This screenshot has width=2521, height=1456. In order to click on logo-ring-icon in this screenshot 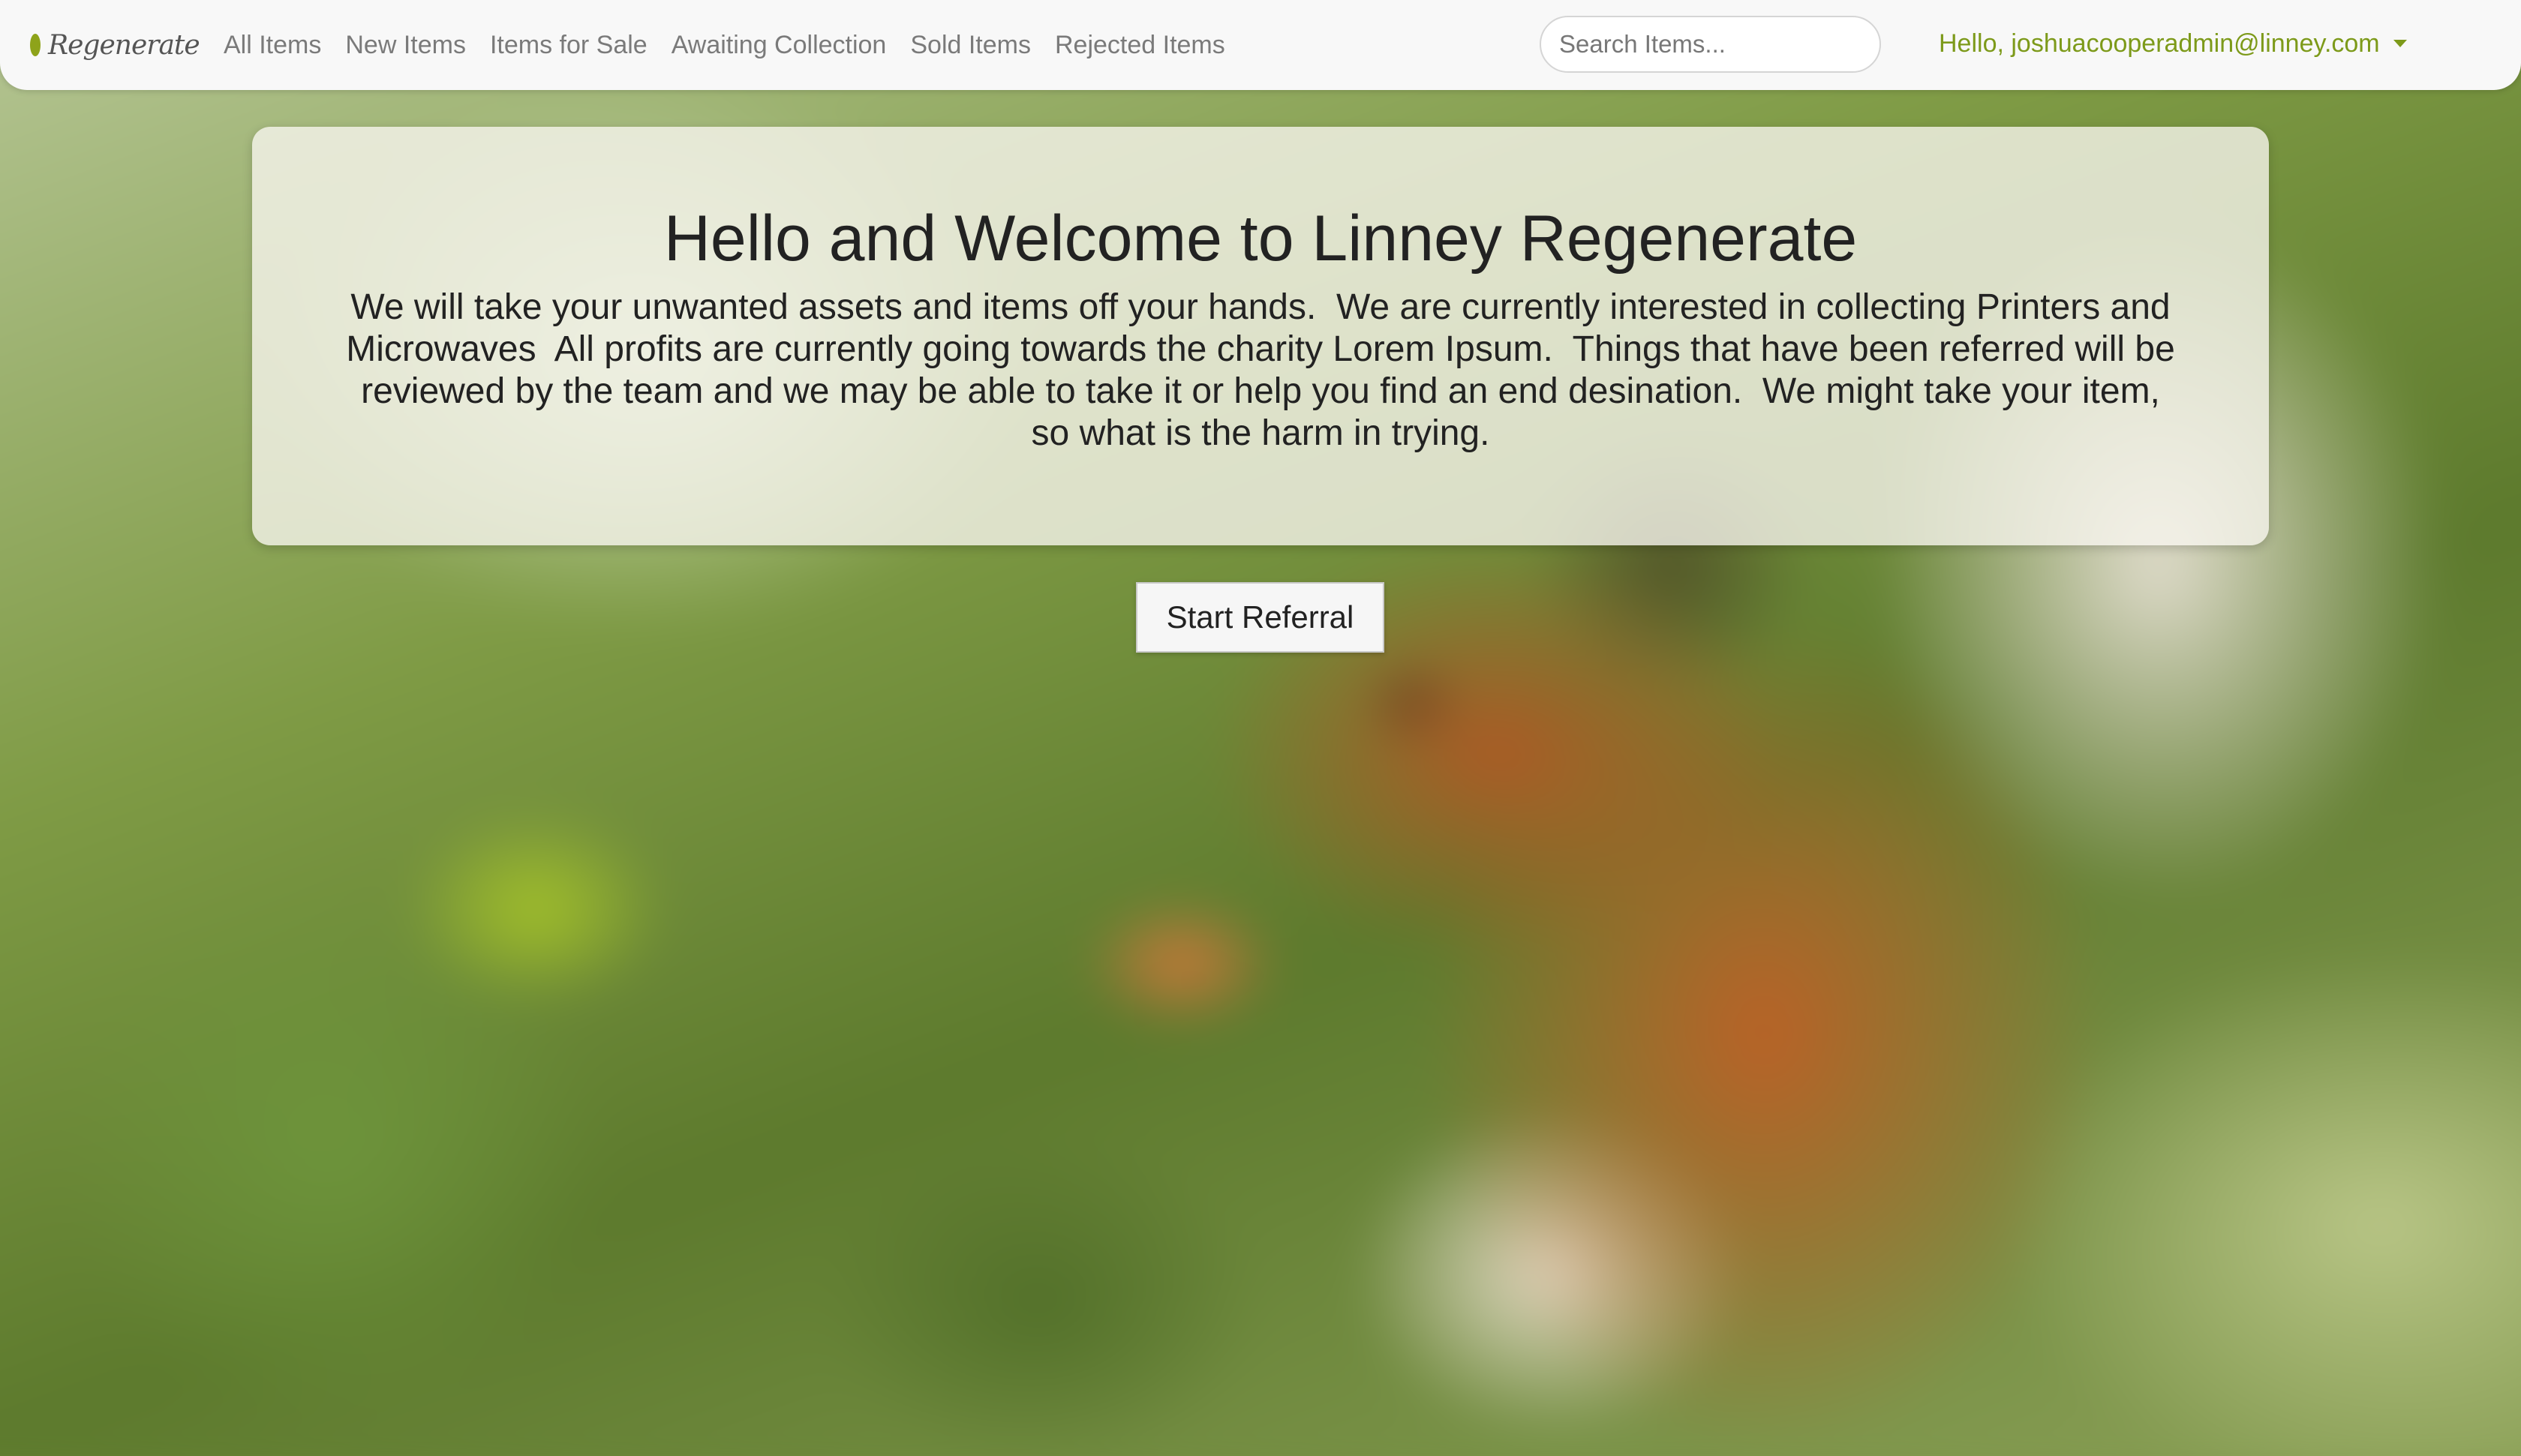, I will do `click(35, 45)`.